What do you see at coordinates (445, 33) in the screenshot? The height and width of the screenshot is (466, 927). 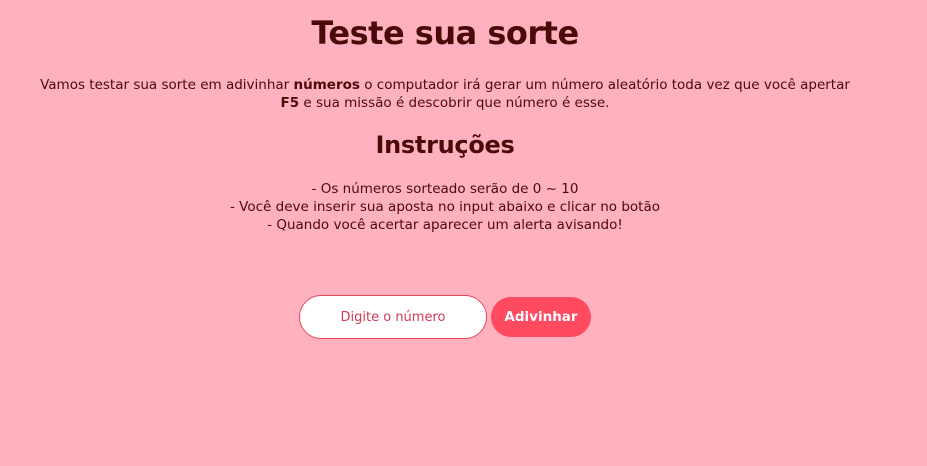 I see `page-title: Teste sua sorte` at bounding box center [445, 33].